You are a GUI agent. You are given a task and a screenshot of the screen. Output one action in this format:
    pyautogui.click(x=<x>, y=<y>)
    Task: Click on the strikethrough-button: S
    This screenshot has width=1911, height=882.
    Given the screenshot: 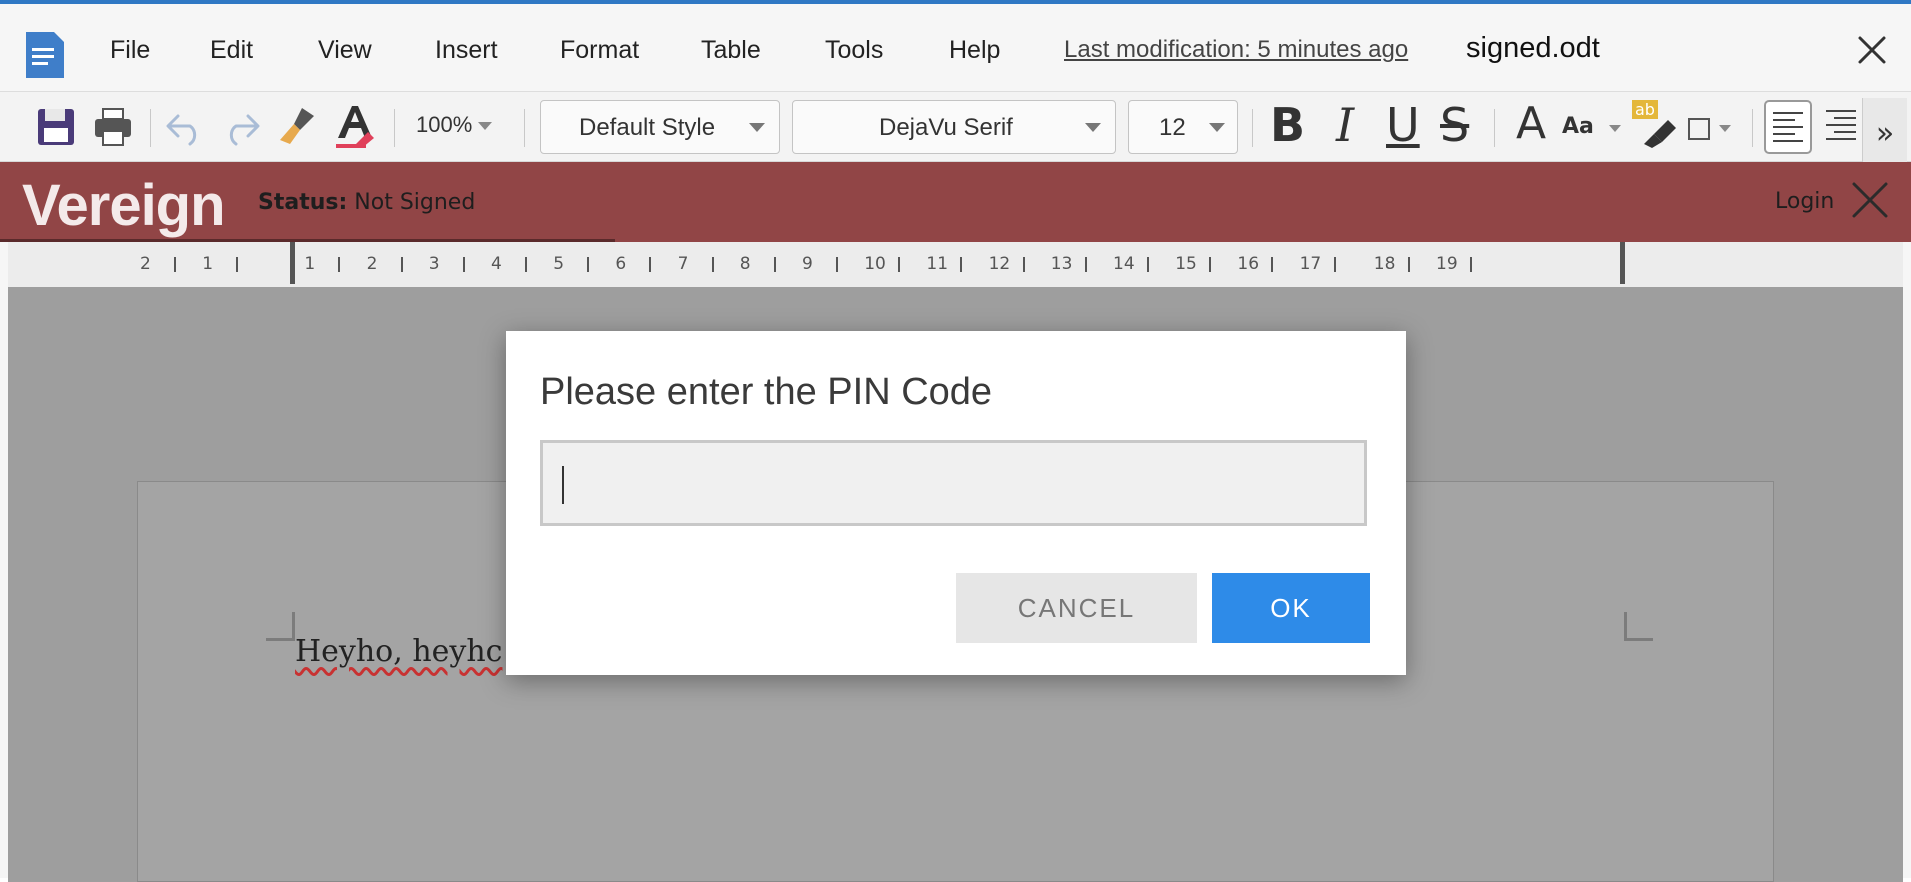 What is the action you would take?
    pyautogui.click(x=1454, y=125)
    